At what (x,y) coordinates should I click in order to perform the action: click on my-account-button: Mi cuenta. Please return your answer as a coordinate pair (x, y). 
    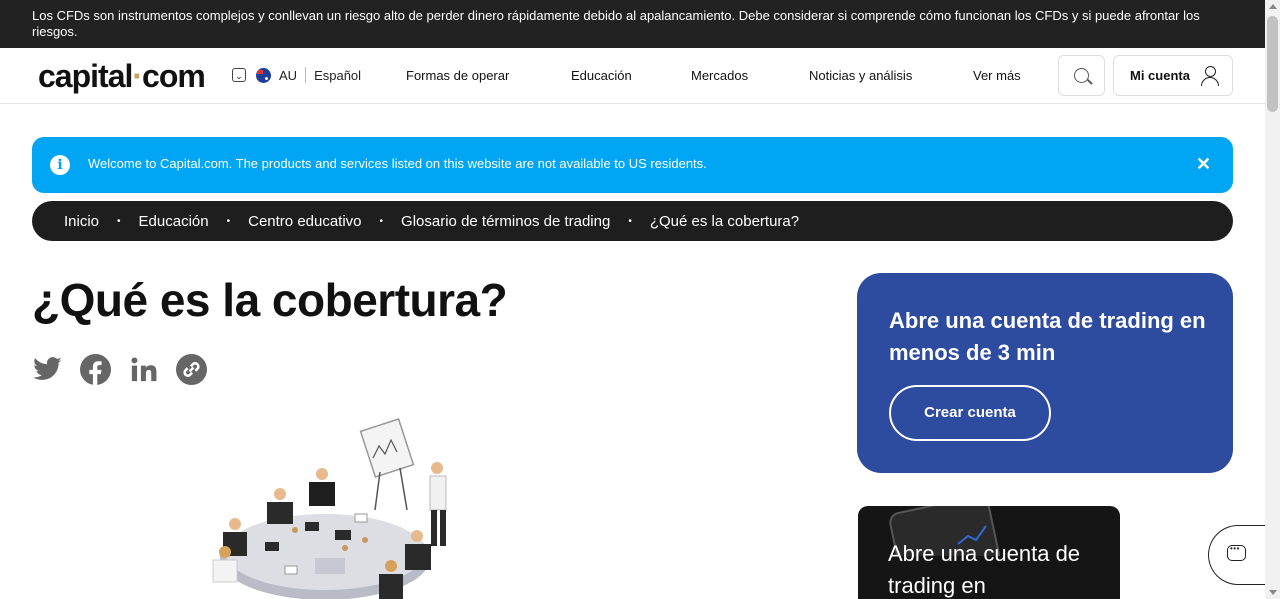
    Looking at the image, I should click on (1173, 75).